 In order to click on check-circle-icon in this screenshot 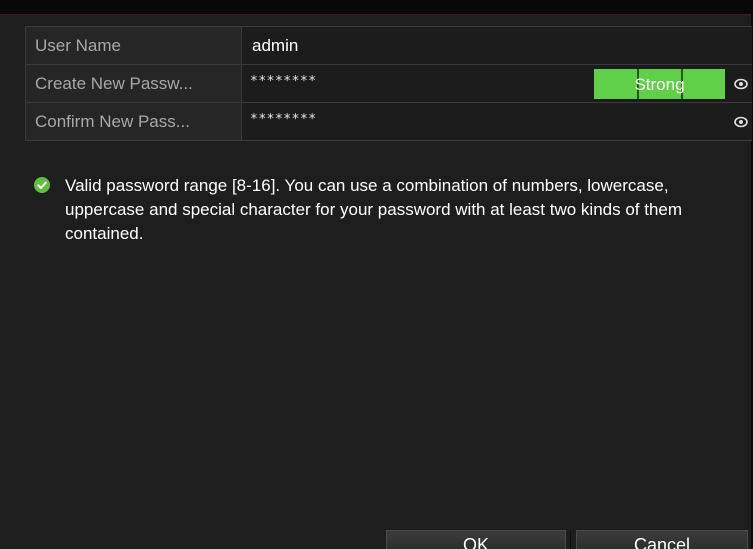, I will do `click(42, 185)`.